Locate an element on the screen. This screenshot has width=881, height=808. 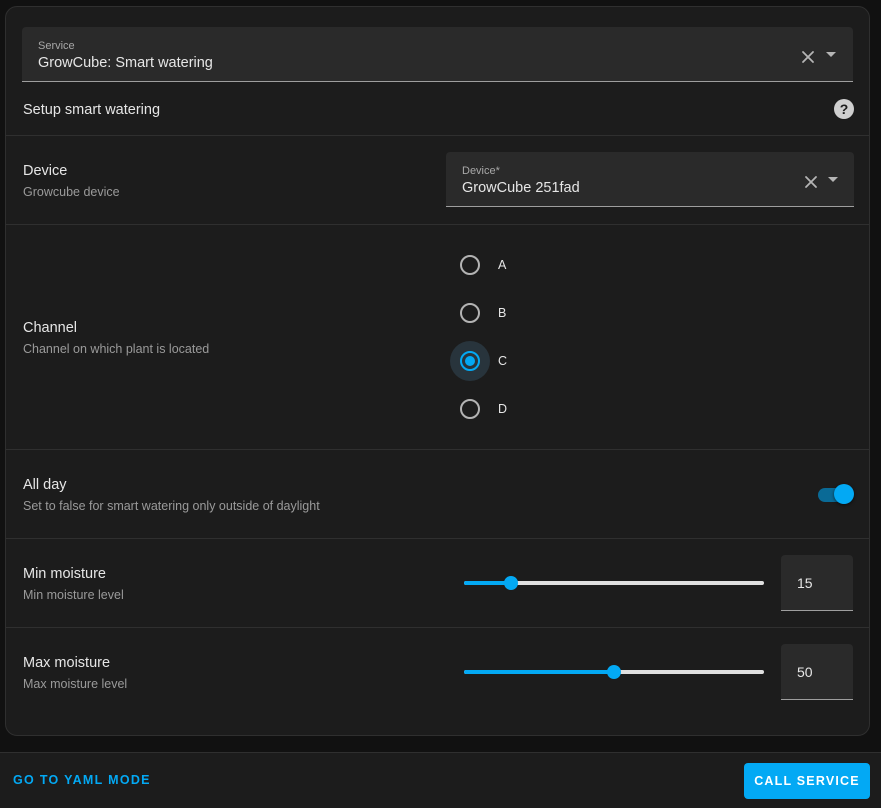
radio-label: B is located at coordinates (502, 313).